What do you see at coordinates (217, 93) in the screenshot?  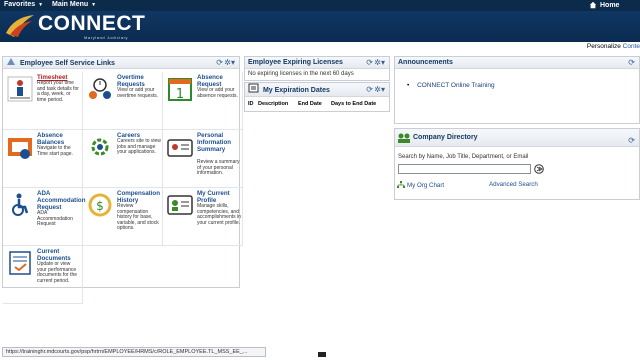 I see `tile-description: View or add your absence requests.` at bounding box center [217, 93].